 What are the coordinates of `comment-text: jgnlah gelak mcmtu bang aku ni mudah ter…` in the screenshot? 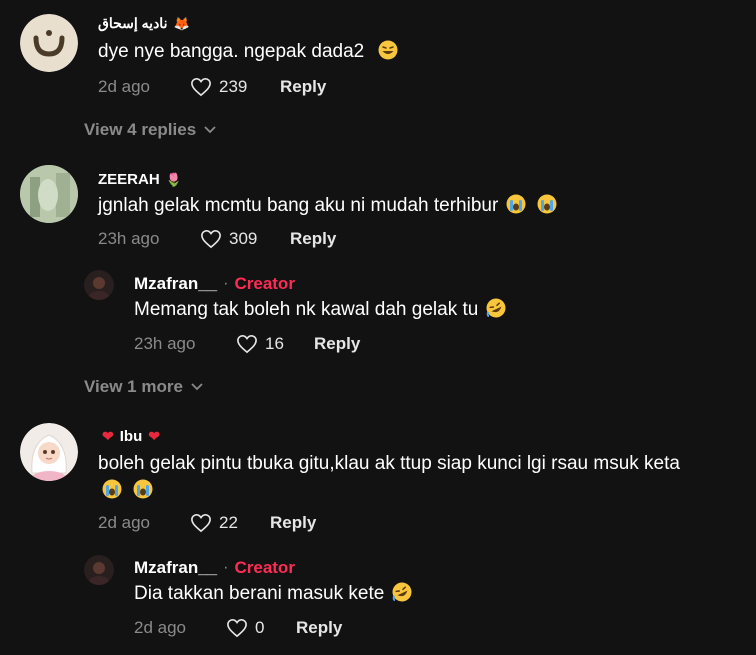 It's located at (327, 206).